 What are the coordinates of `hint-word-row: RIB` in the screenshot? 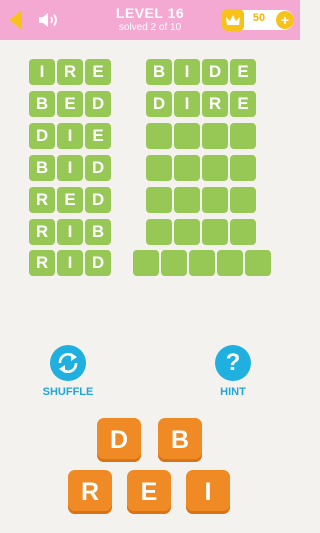 It's located at (70, 232).